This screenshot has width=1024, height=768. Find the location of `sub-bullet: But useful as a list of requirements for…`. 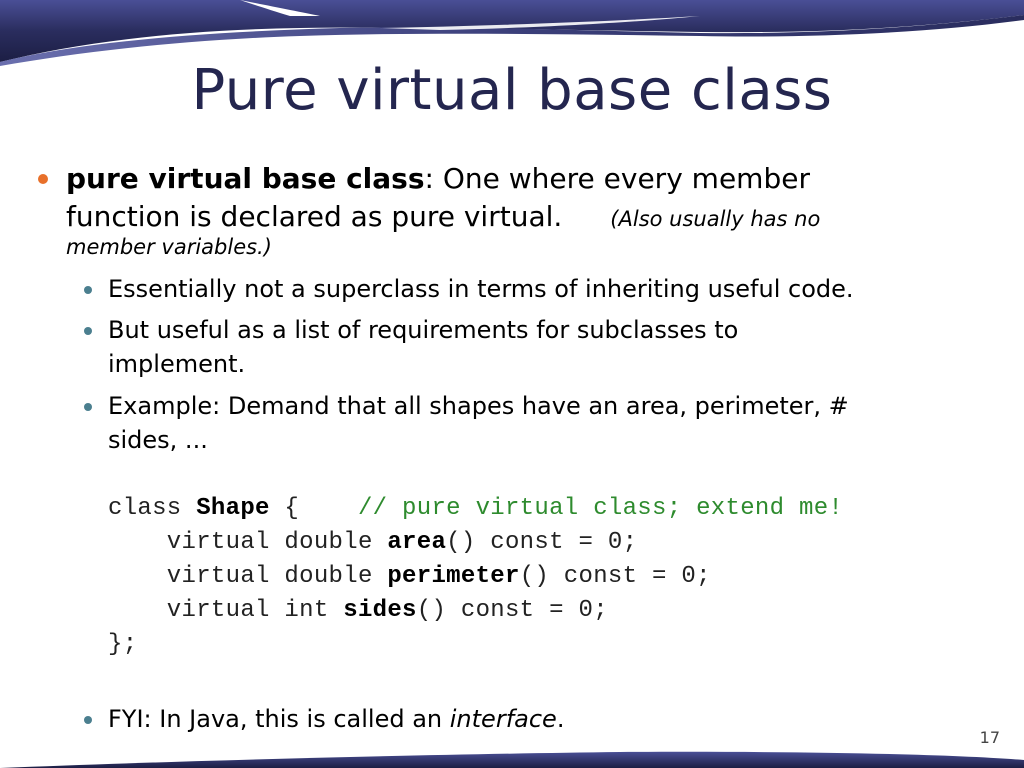

sub-bullet: But useful as a list of requirements for… is located at coordinates (546, 347).